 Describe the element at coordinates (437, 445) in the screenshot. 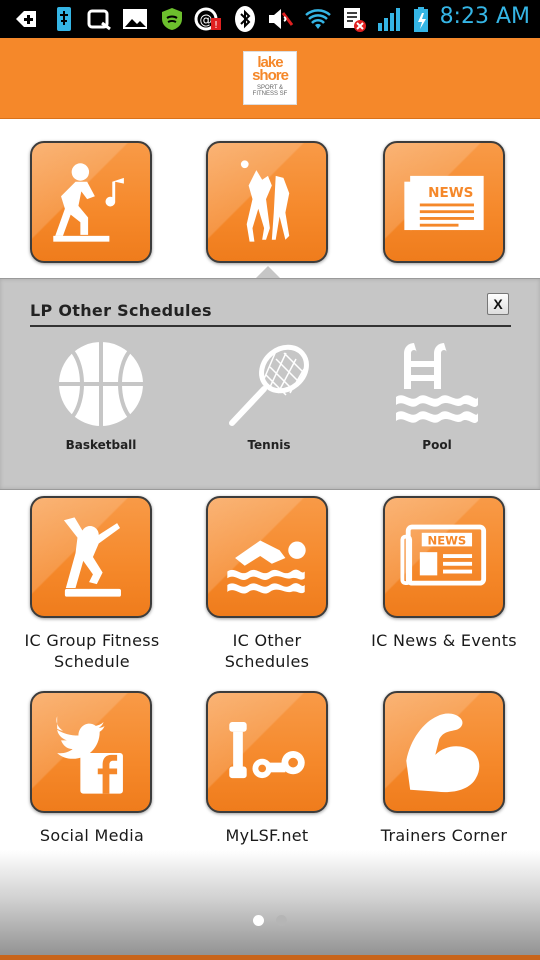

I see `popup-item-pool: Pool` at that location.